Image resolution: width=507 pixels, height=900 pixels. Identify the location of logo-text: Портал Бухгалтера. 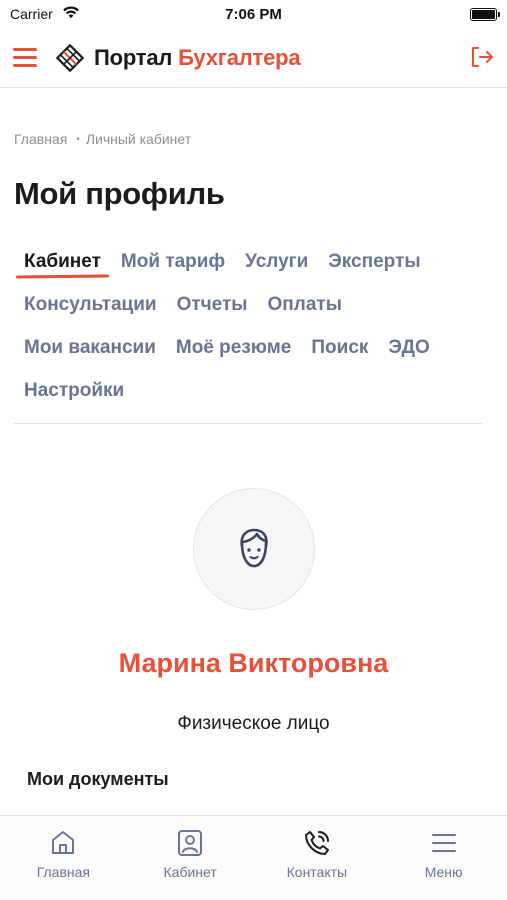
(197, 58).